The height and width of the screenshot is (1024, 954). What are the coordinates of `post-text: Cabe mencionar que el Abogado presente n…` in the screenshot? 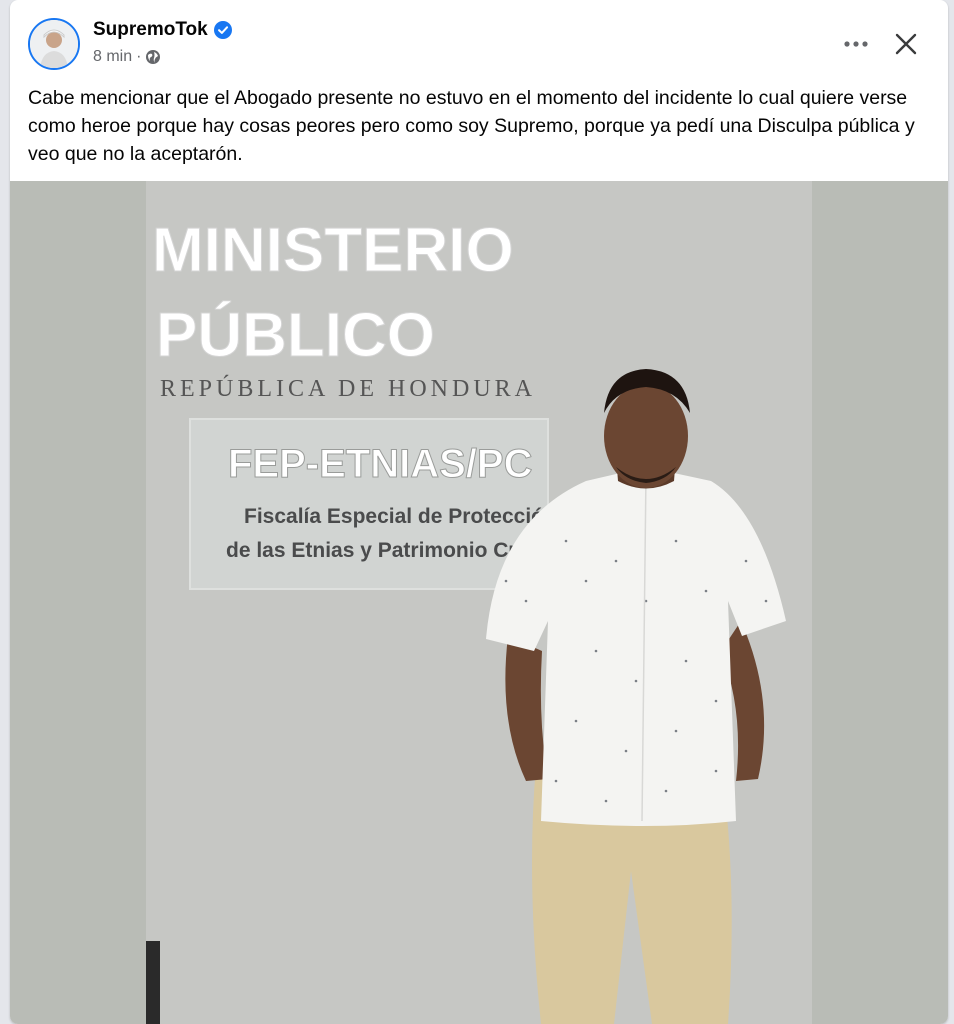 It's located at (471, 126).